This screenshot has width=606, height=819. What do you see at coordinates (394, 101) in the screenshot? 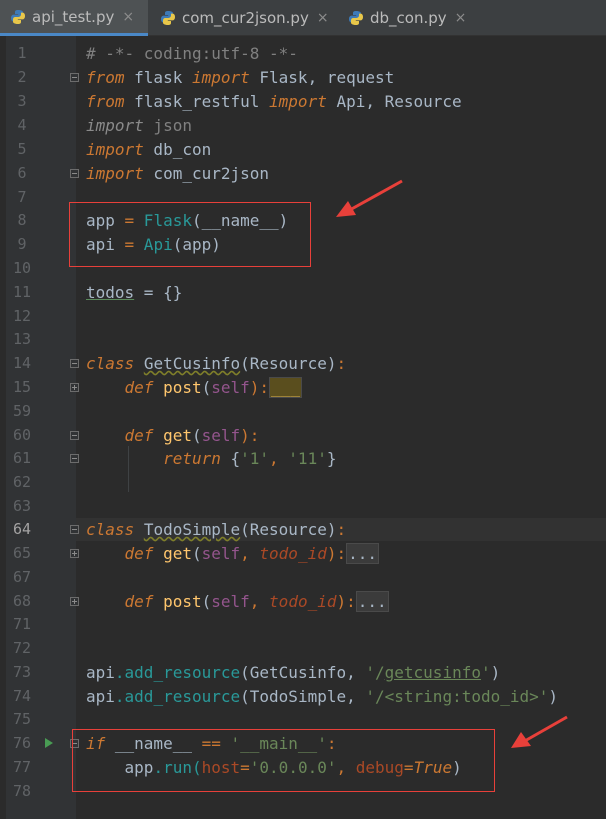
I see `import-names: Api, Resource` at bounding box center [394, 101].